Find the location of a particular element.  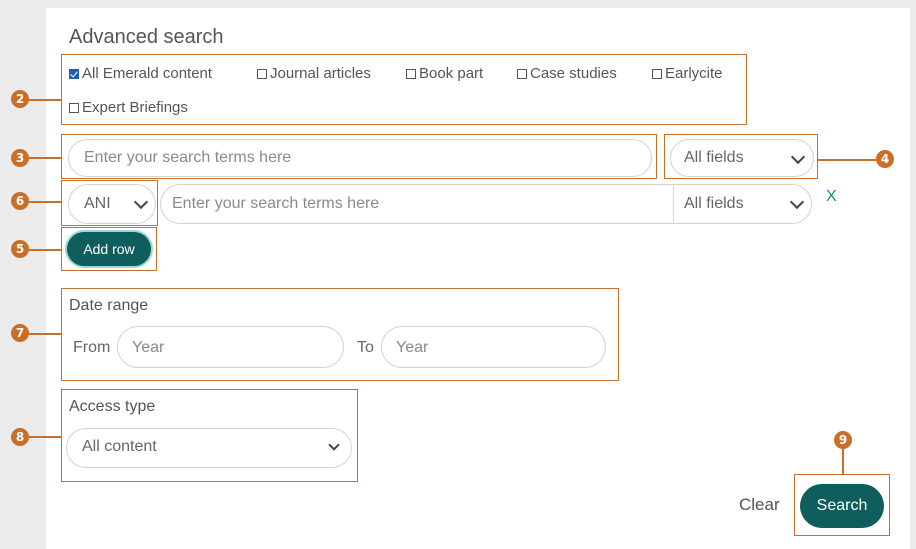

callout-badge: 6 is located at coordinates (20, 201).